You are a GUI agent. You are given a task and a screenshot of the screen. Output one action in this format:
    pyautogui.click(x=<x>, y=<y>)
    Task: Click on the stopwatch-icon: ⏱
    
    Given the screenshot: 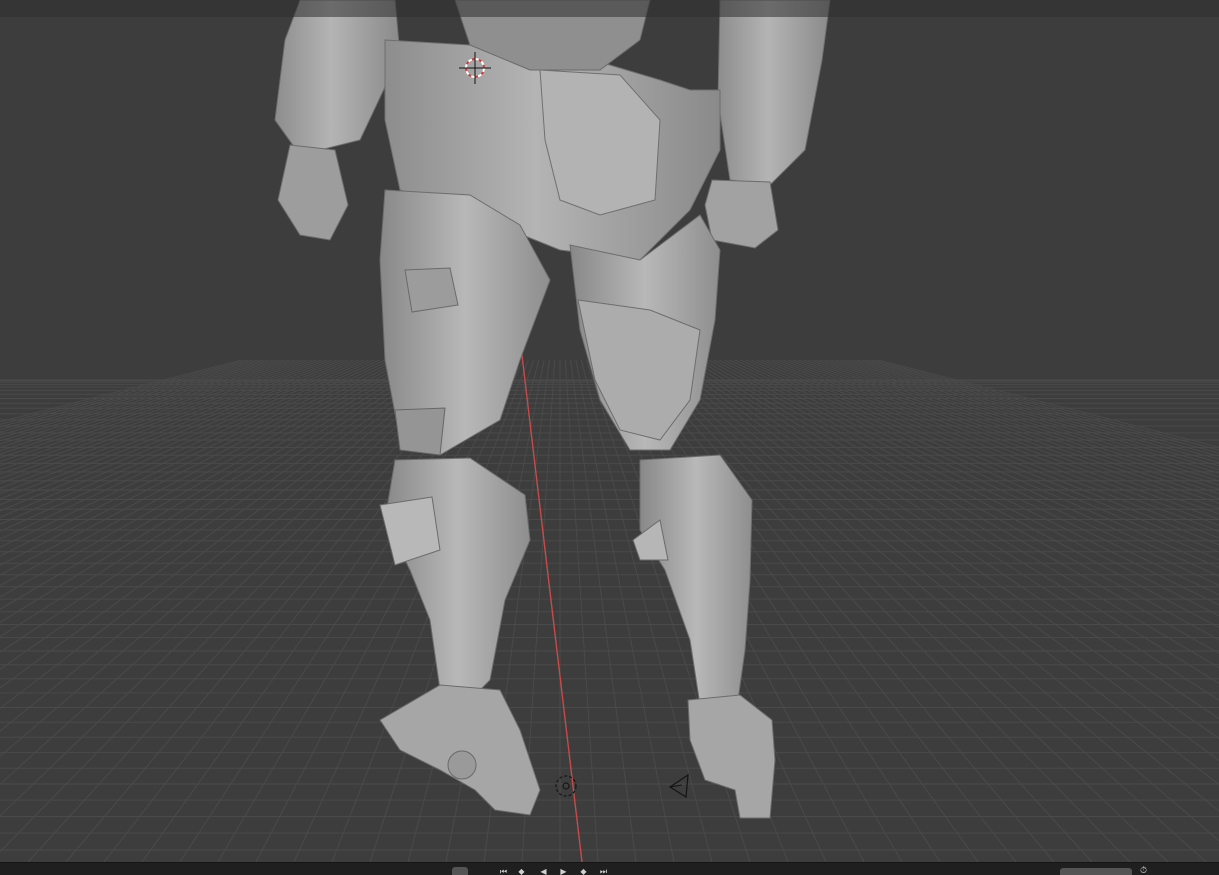 What is the action you would take?
    pyautogui.click(x=1148, y=870)
    